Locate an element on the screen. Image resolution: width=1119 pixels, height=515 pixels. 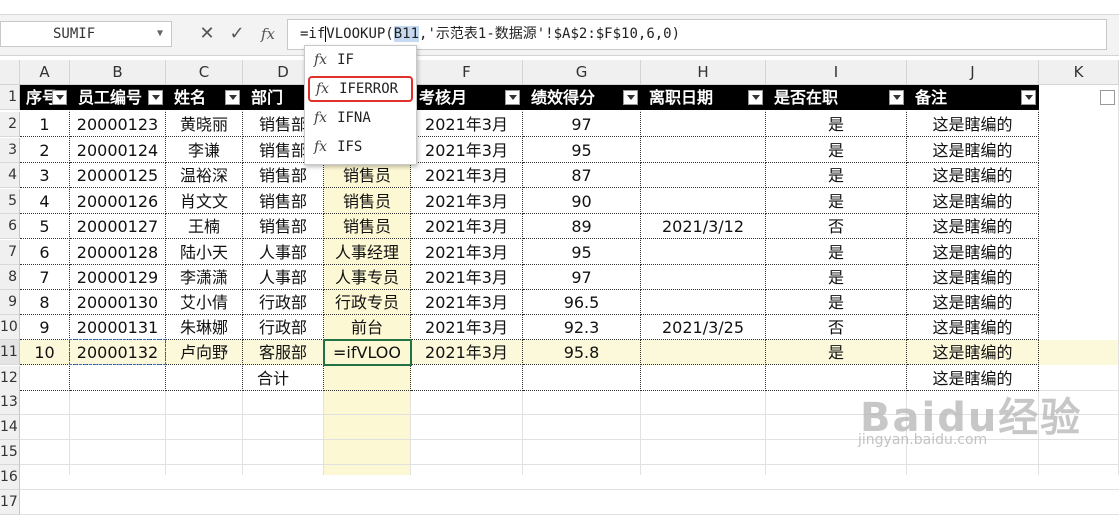
table-cell: 95.8 is located at coordinates (582, 352).